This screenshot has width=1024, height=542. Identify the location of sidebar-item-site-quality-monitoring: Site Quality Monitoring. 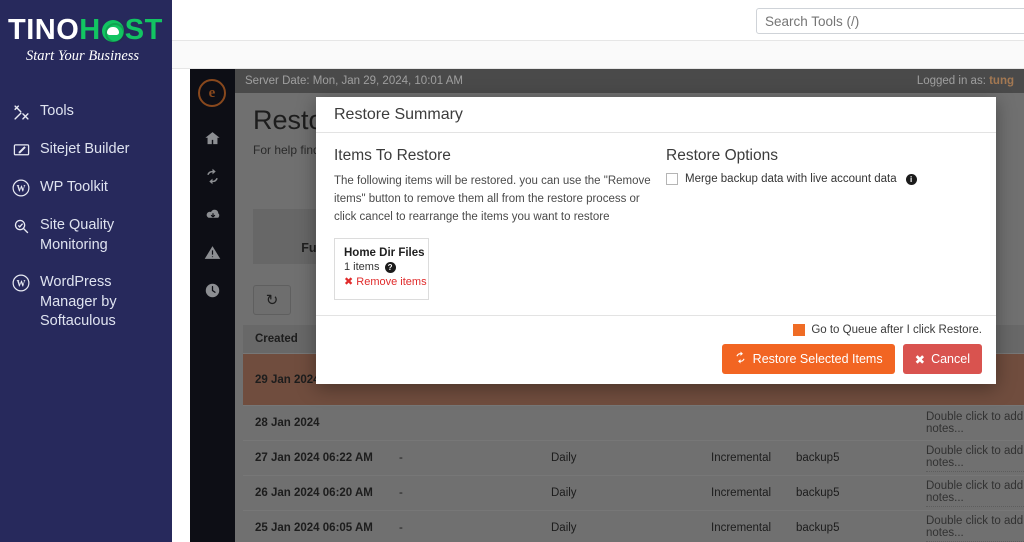
(86, 235).